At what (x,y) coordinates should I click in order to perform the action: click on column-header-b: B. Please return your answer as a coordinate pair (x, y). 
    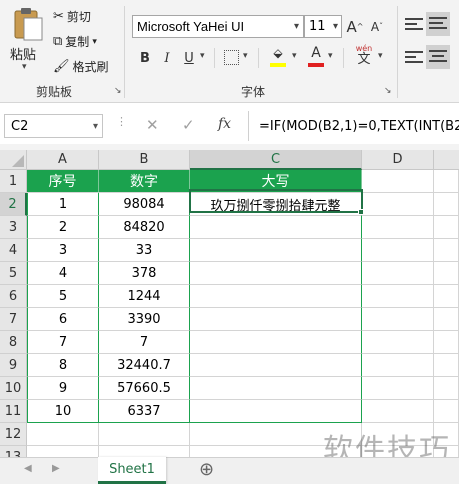
    Looking at the image, I should click on (144, 160).